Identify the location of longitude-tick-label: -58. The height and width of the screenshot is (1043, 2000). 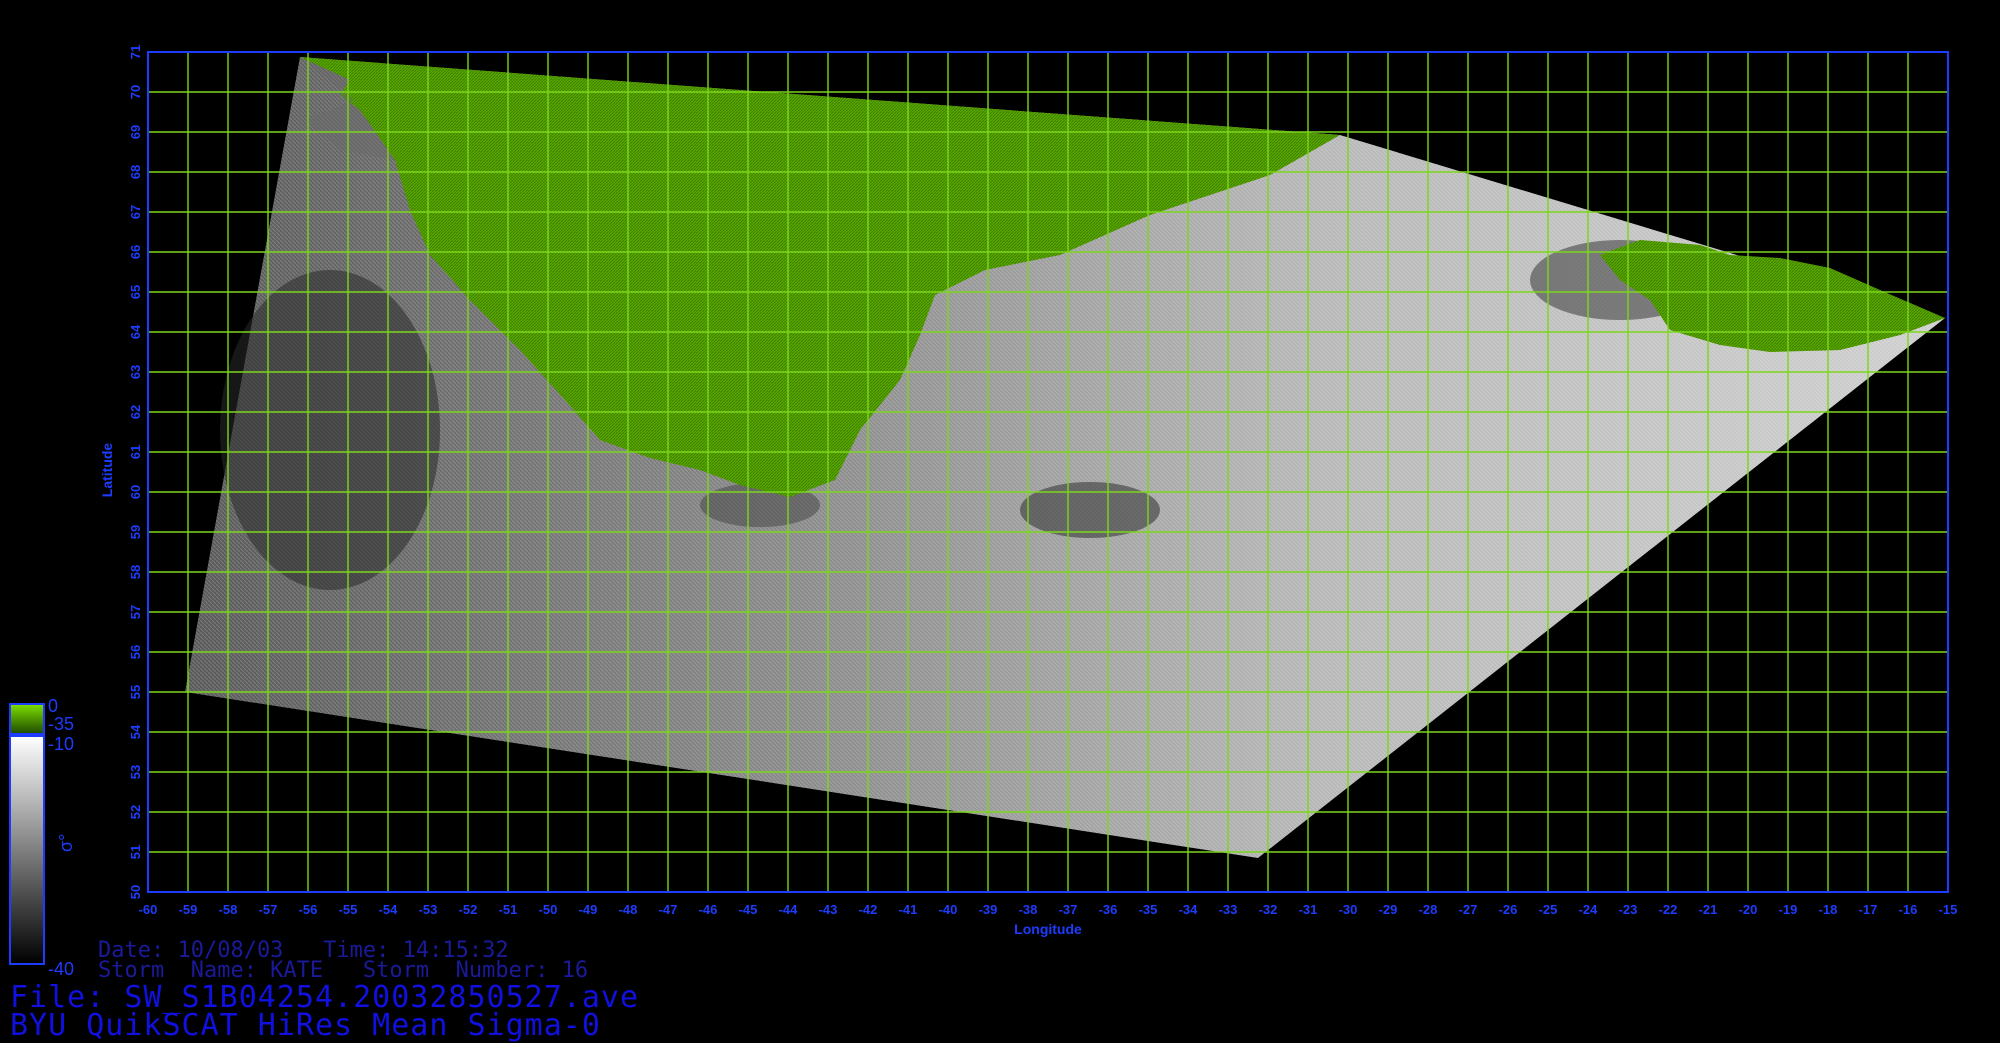
(228, 909).